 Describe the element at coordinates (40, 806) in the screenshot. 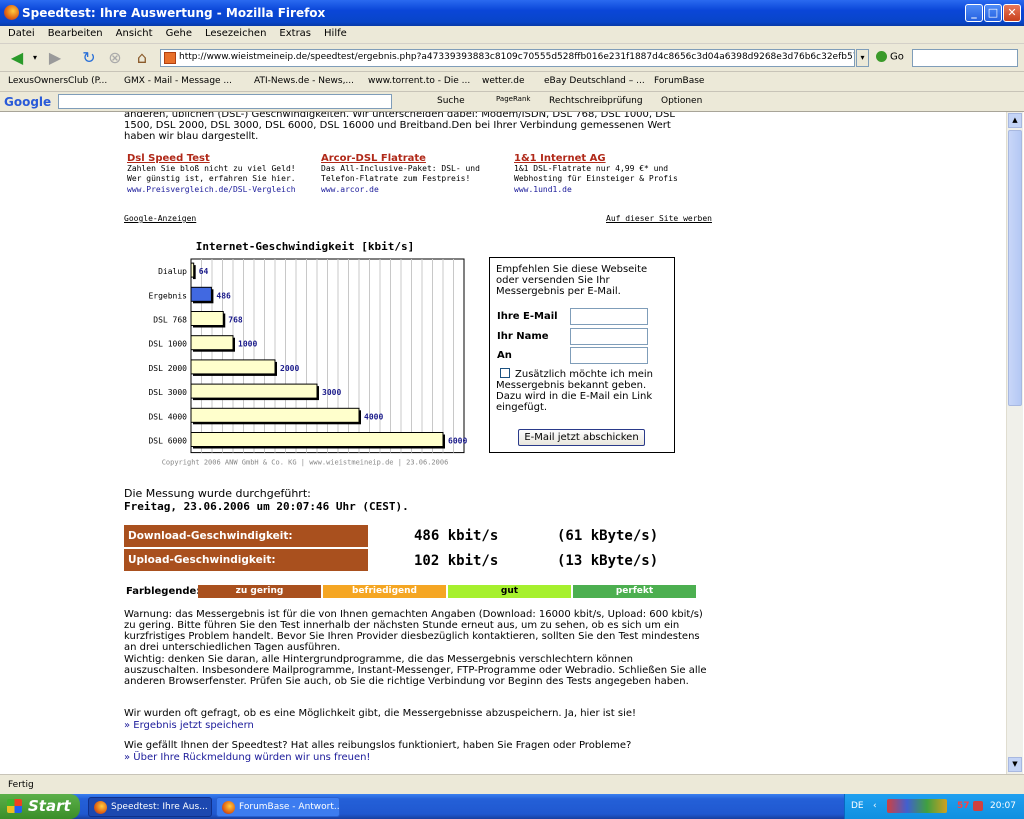

I see `start-button: Start` at that location.